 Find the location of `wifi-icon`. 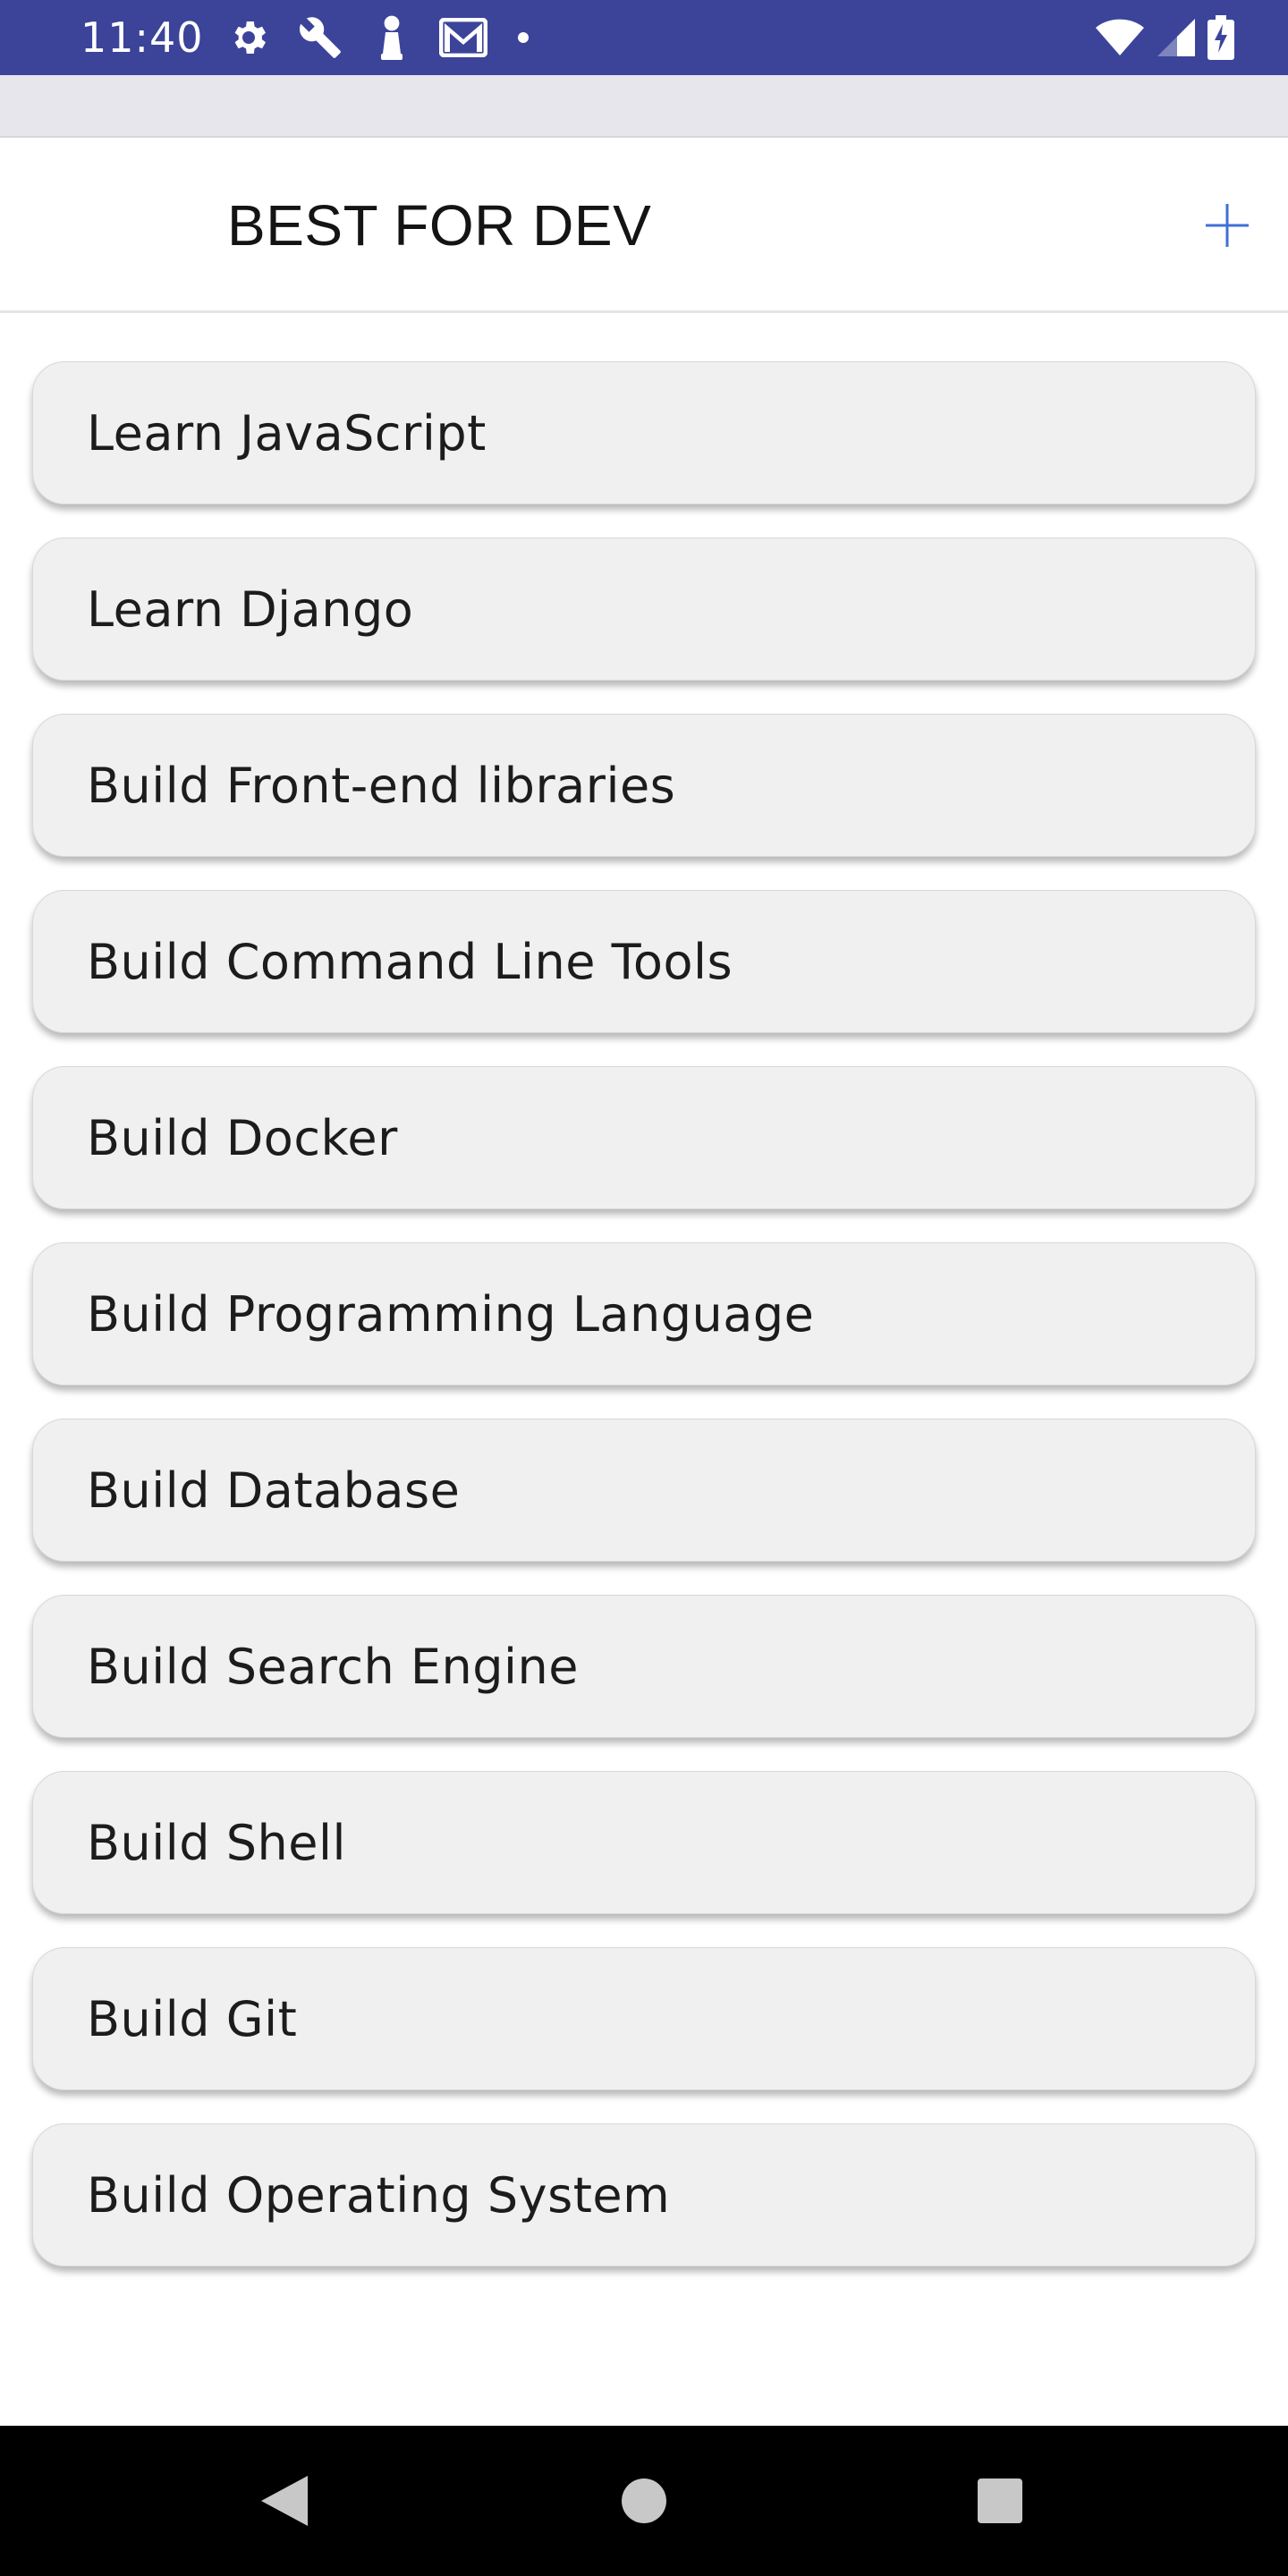

wifi-icon is located at coordinates (1120, 38).